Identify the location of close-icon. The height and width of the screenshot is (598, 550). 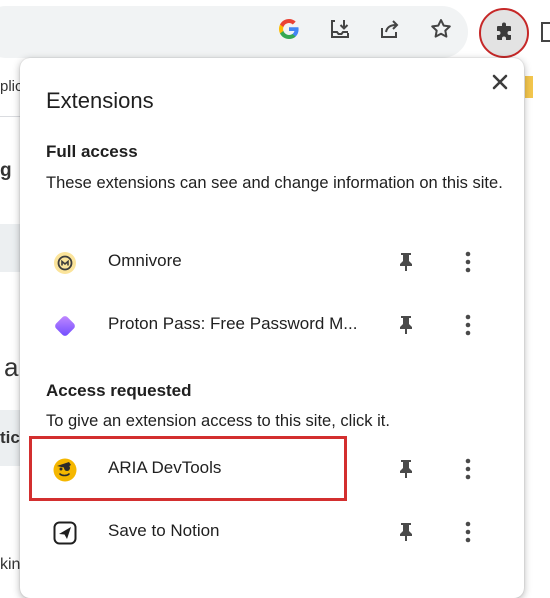
(500, 82).